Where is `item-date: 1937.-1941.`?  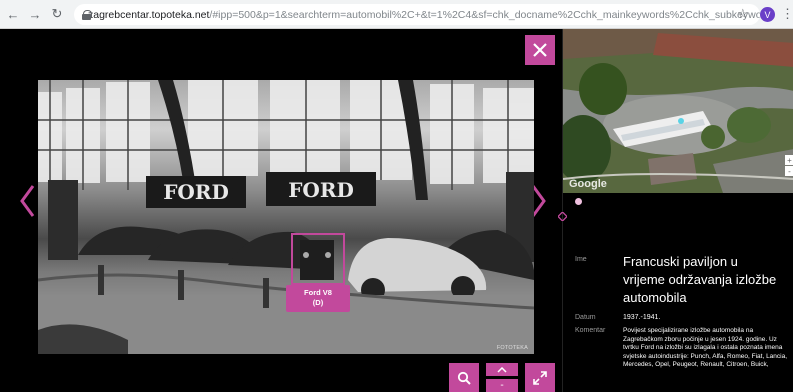 item-date: 1937.-1941. is located at coordinates (642, 317).